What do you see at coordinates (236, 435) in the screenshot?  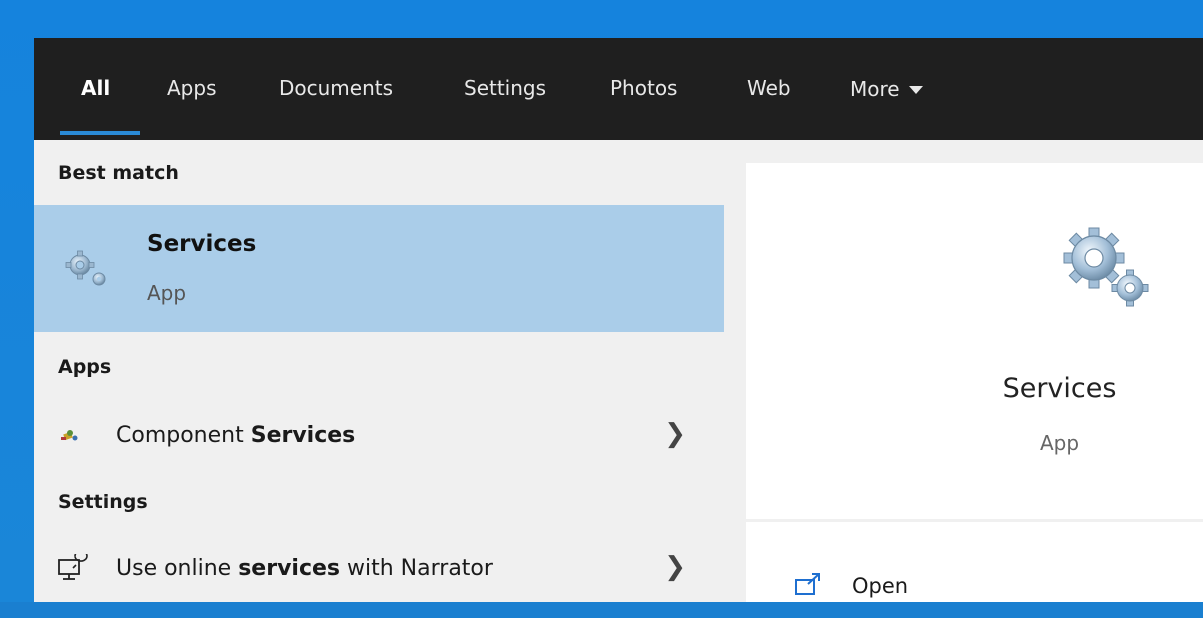 I see `list-item-label: Component Services` at bounding box center [236, 435].